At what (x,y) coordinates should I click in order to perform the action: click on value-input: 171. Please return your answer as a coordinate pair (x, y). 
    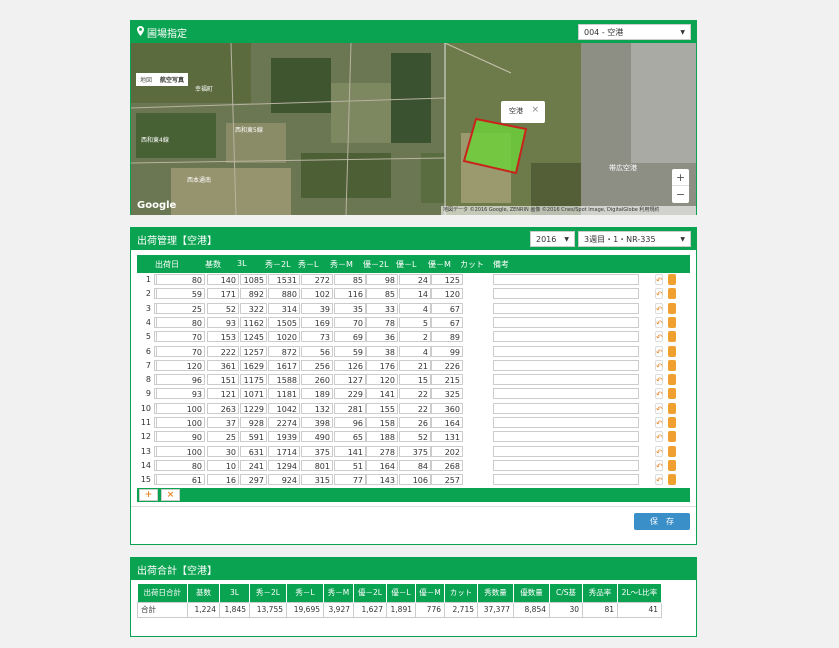
    Looking at the image, I should click on (223, 294).